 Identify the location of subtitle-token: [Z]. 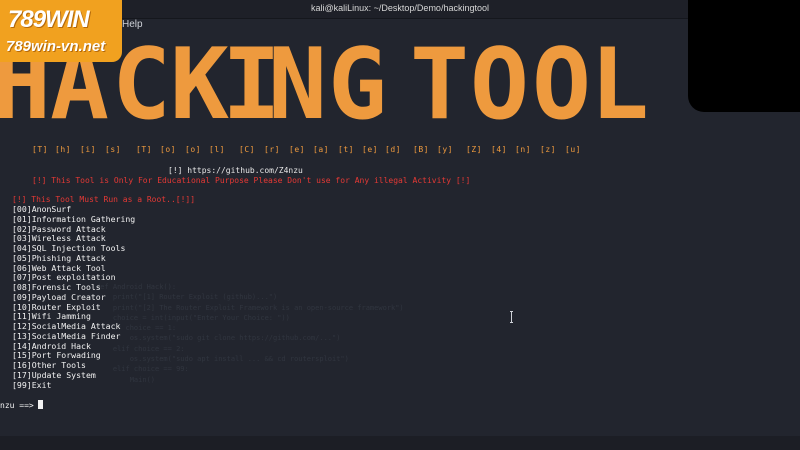
(474, 149).